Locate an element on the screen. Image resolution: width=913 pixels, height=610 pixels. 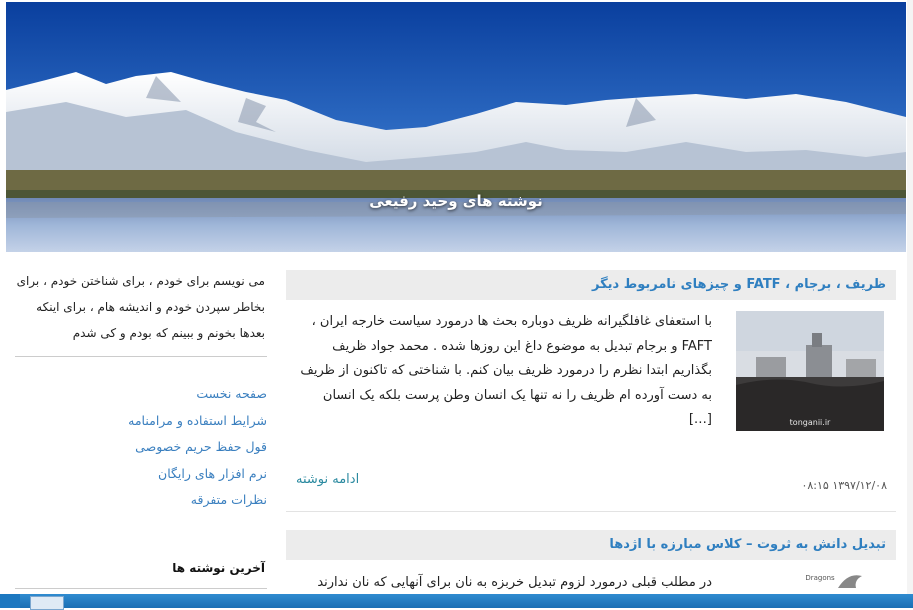
post-thumbnail: tonganii.ir is located at coordinates (810, 371).